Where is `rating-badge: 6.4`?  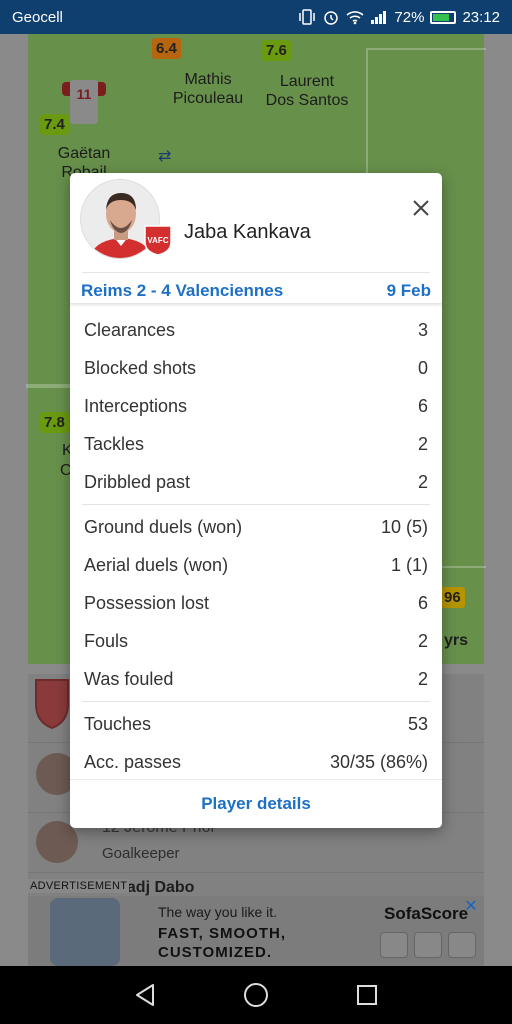 rating-badge: 6.4 is located at coordinates (166, 48).